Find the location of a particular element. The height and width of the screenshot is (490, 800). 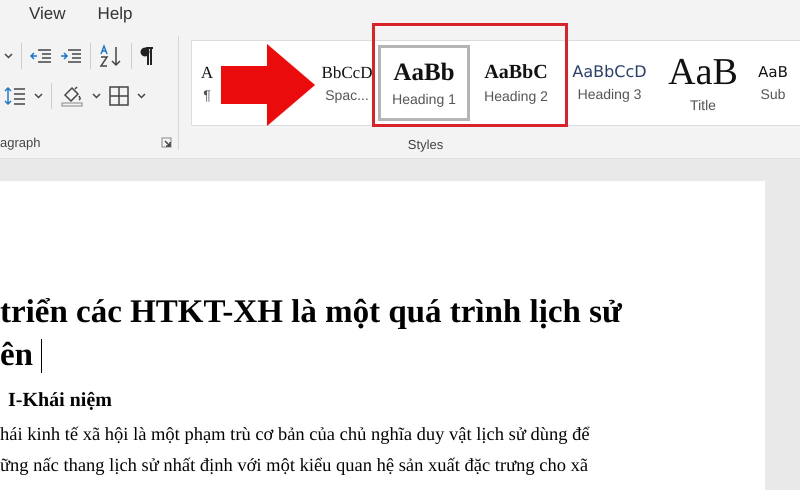

sort-icon is located at coordinates (111, 56).